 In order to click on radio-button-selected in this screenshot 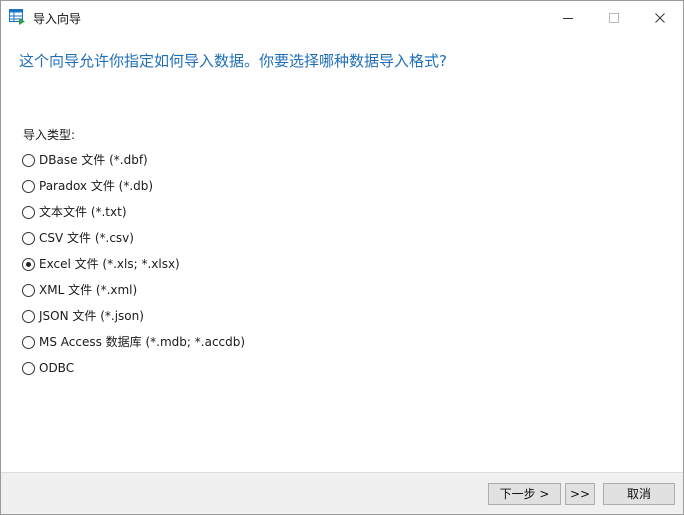, I will do `click(28, 264)`.